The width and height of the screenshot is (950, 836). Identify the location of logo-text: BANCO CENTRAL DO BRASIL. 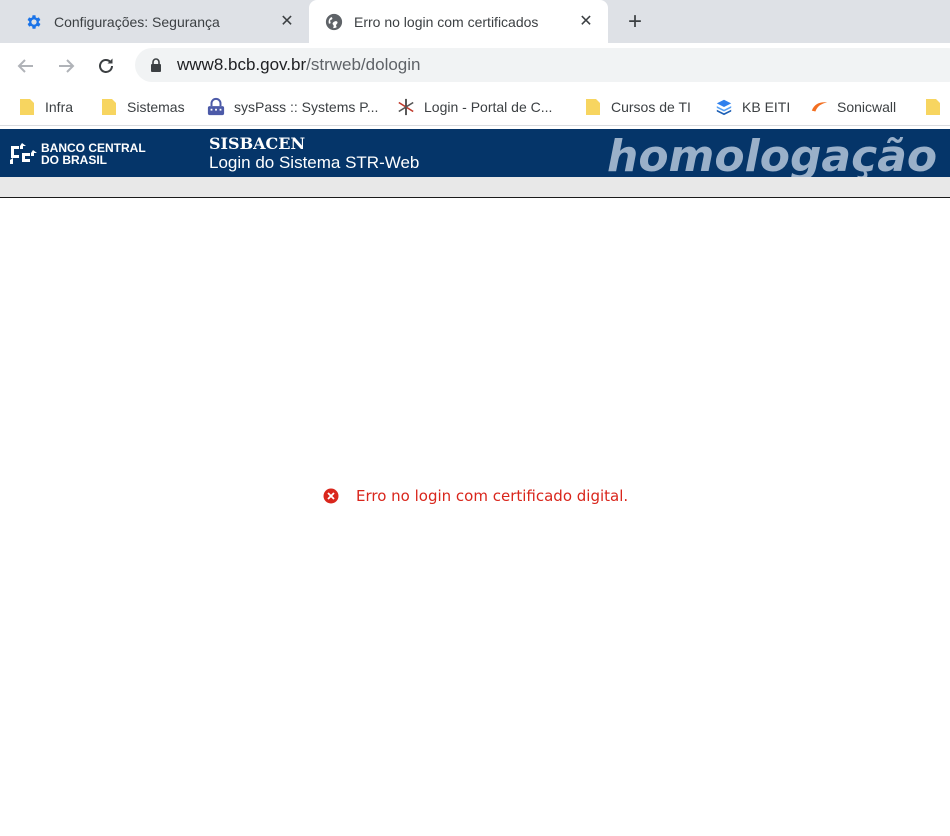
(93, 154).